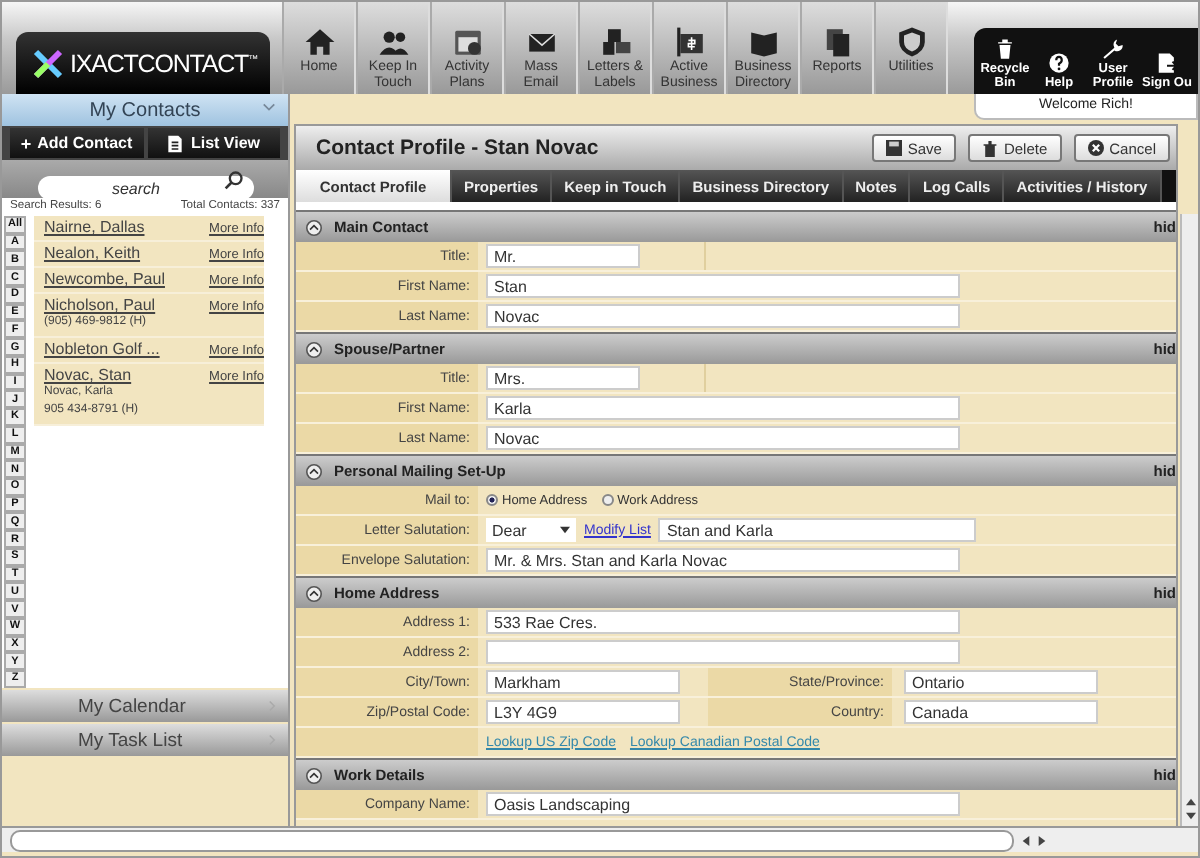 The image size is (1200, 858). Describe the element at coordinates (615, 42) in the screenshot. I see `boxes-icon` at that location.